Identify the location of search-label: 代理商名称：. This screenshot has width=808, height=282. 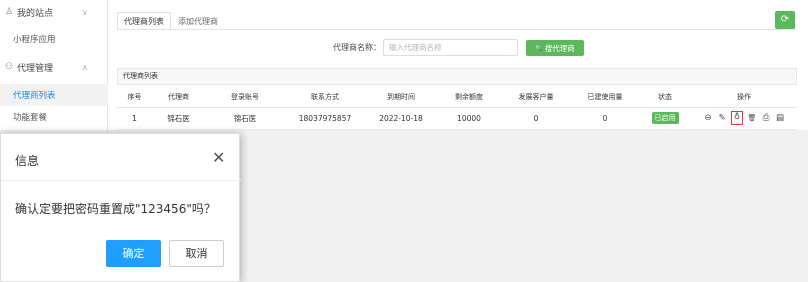
(357, 47).